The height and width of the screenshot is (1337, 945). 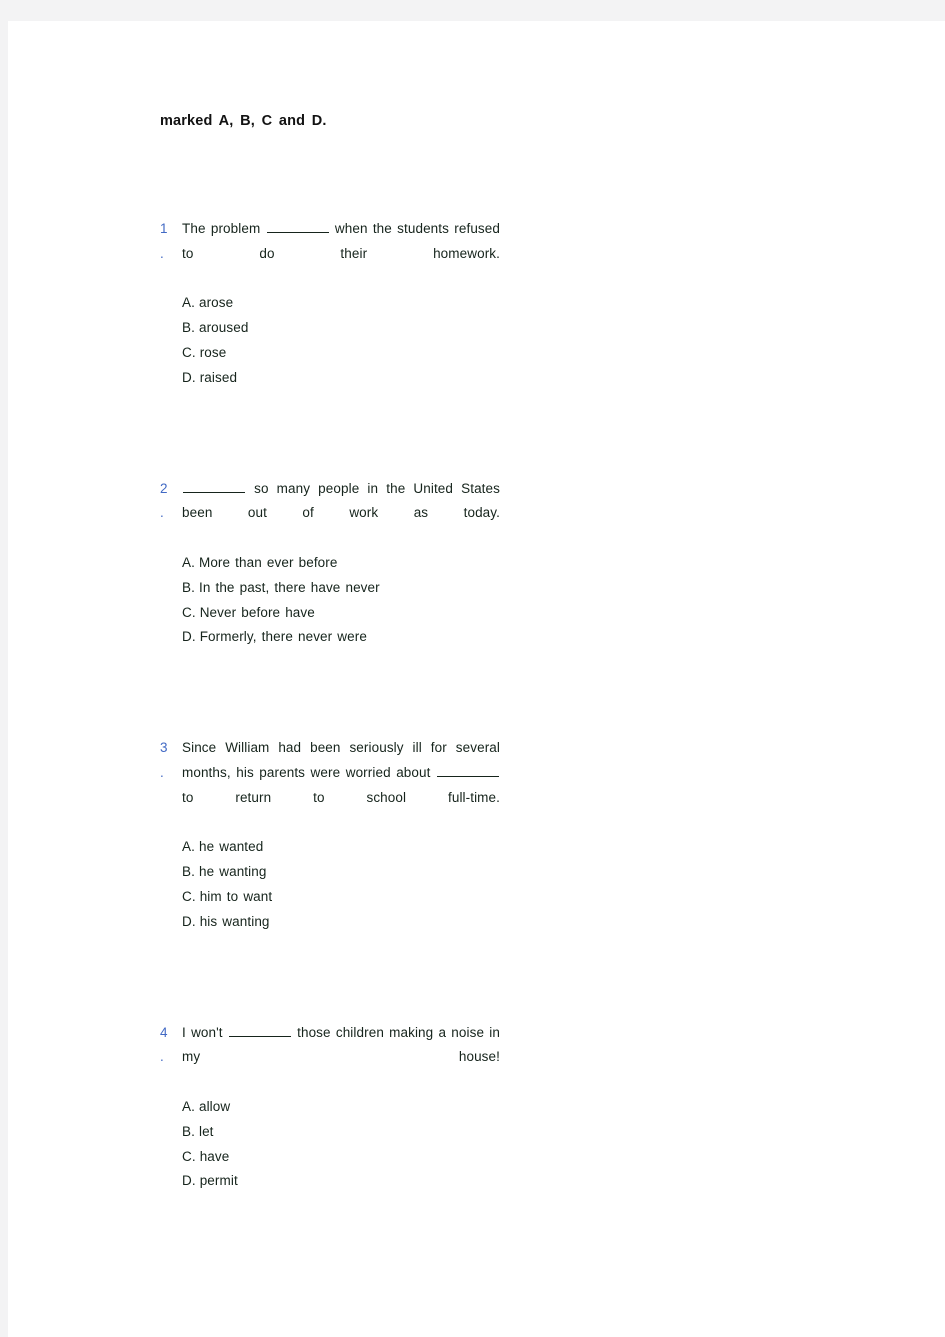 I want to click on question-number-value: 3, so click(x=164, y=748).